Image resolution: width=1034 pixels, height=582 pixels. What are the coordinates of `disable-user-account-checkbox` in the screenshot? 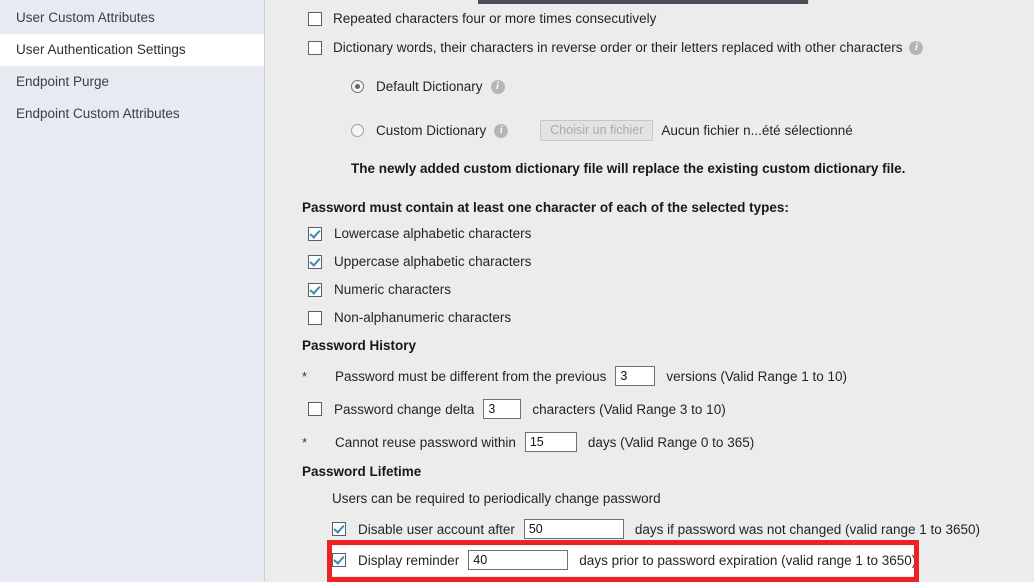 It's located at (339, 529).